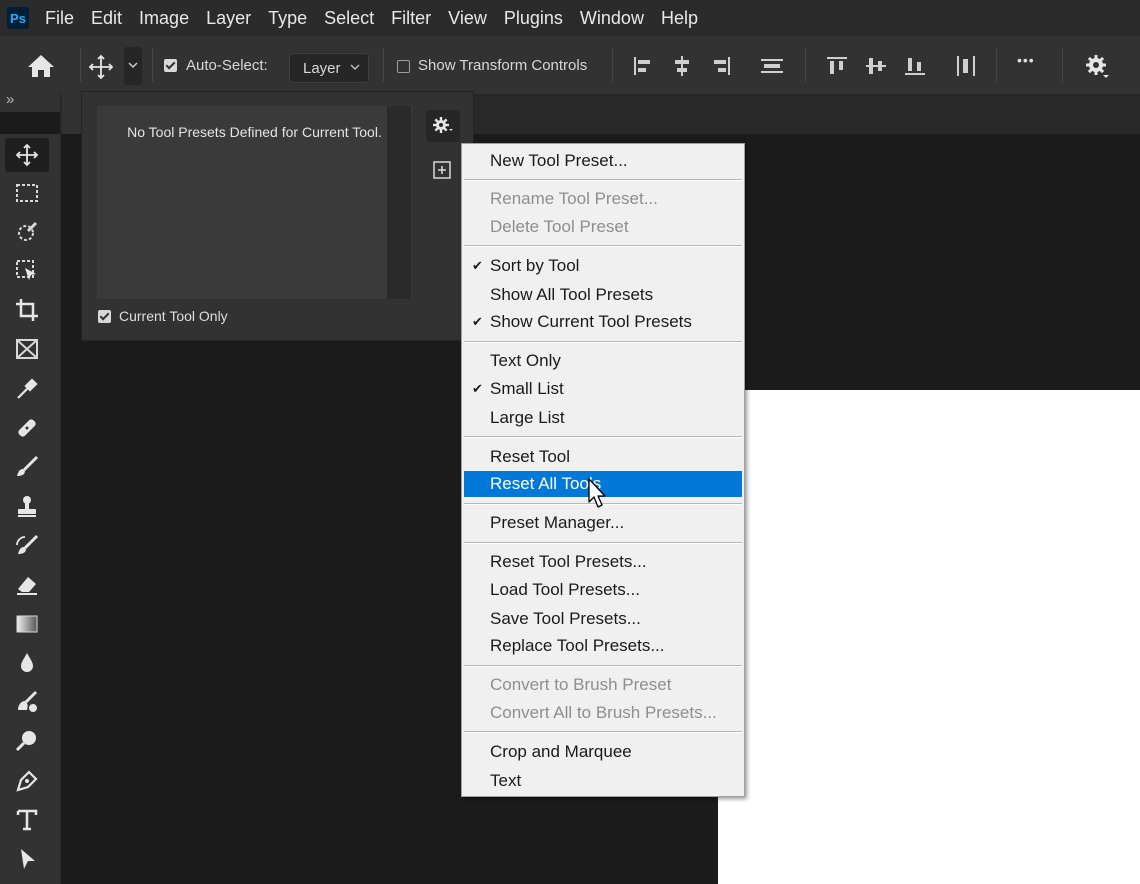  What do you see at coordinates (41, 68) in the screenshot?
I see `home-icon` at bounding box center [41, 68].